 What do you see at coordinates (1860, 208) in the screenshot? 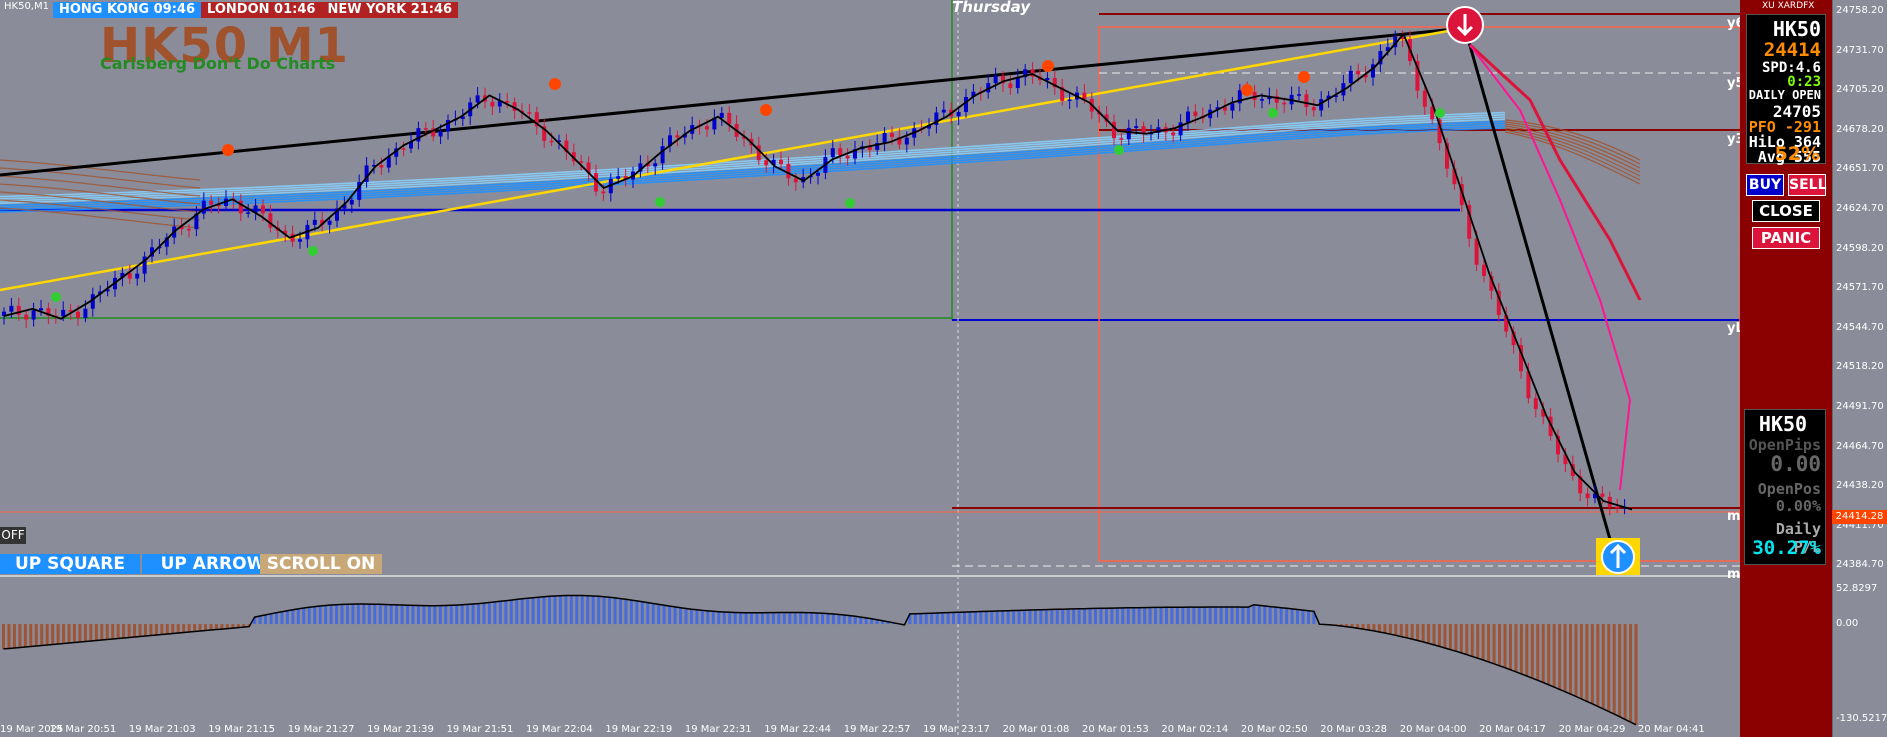
I see `price-tick-label: 24624.70` at bounding box center [1860, 208].